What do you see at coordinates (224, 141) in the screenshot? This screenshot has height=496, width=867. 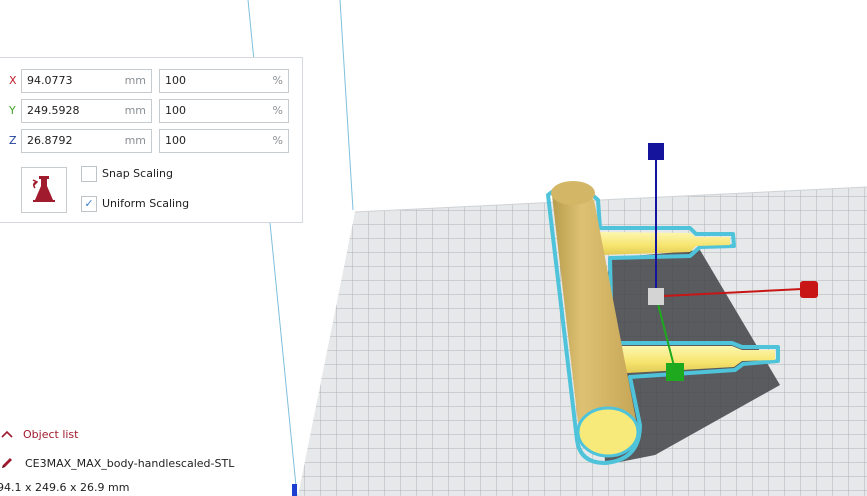 I see `z-percent-input: 100 %` at bounding box center [224, 141].